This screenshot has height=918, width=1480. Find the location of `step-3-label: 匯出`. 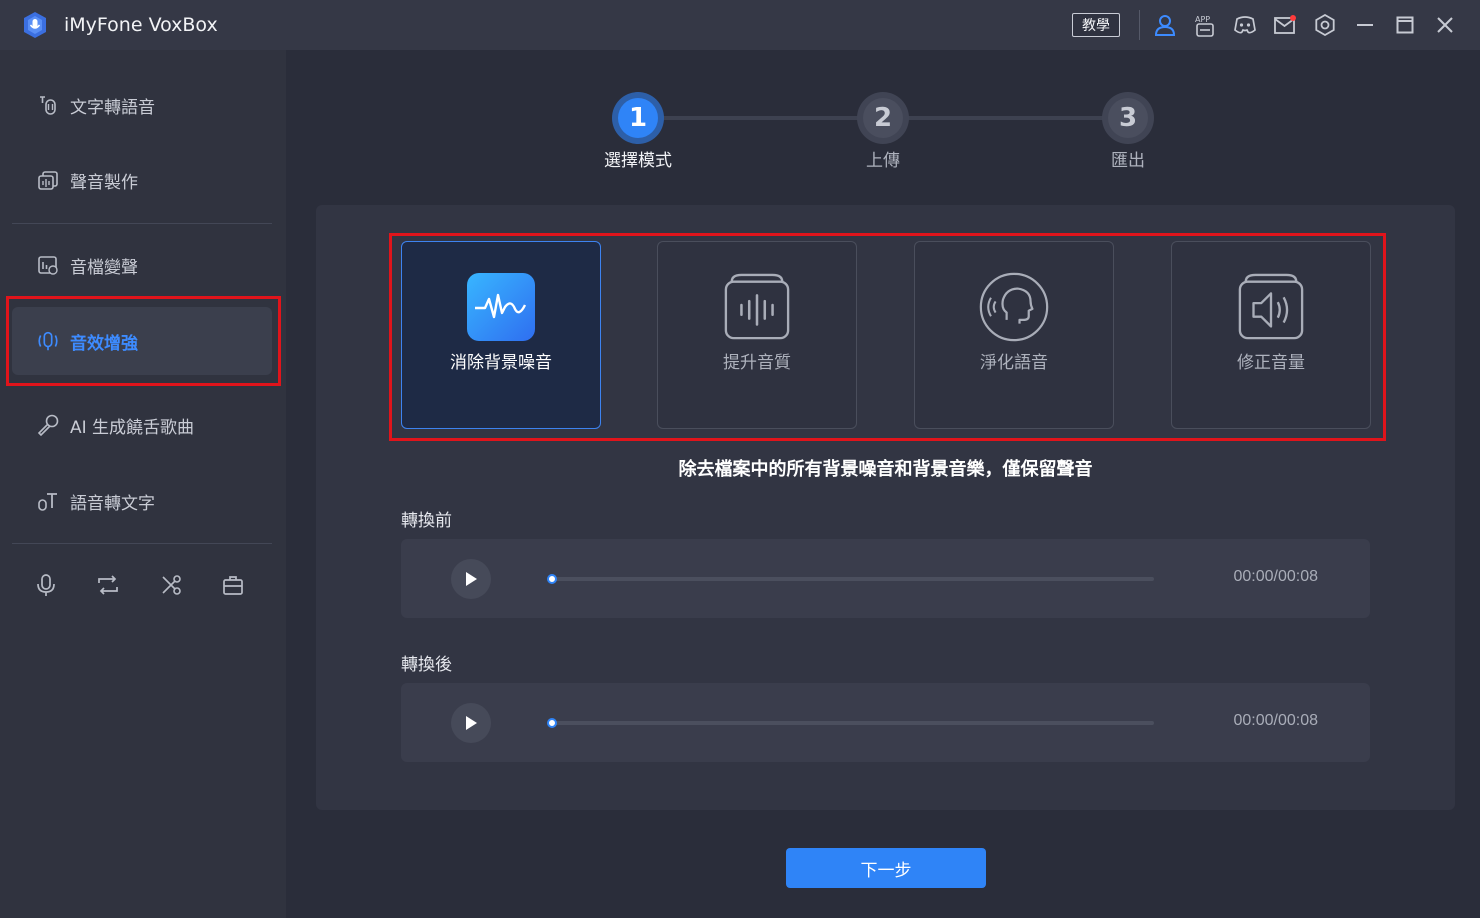

step-3-label: 匯出 is located at coordinates (1128, 161).